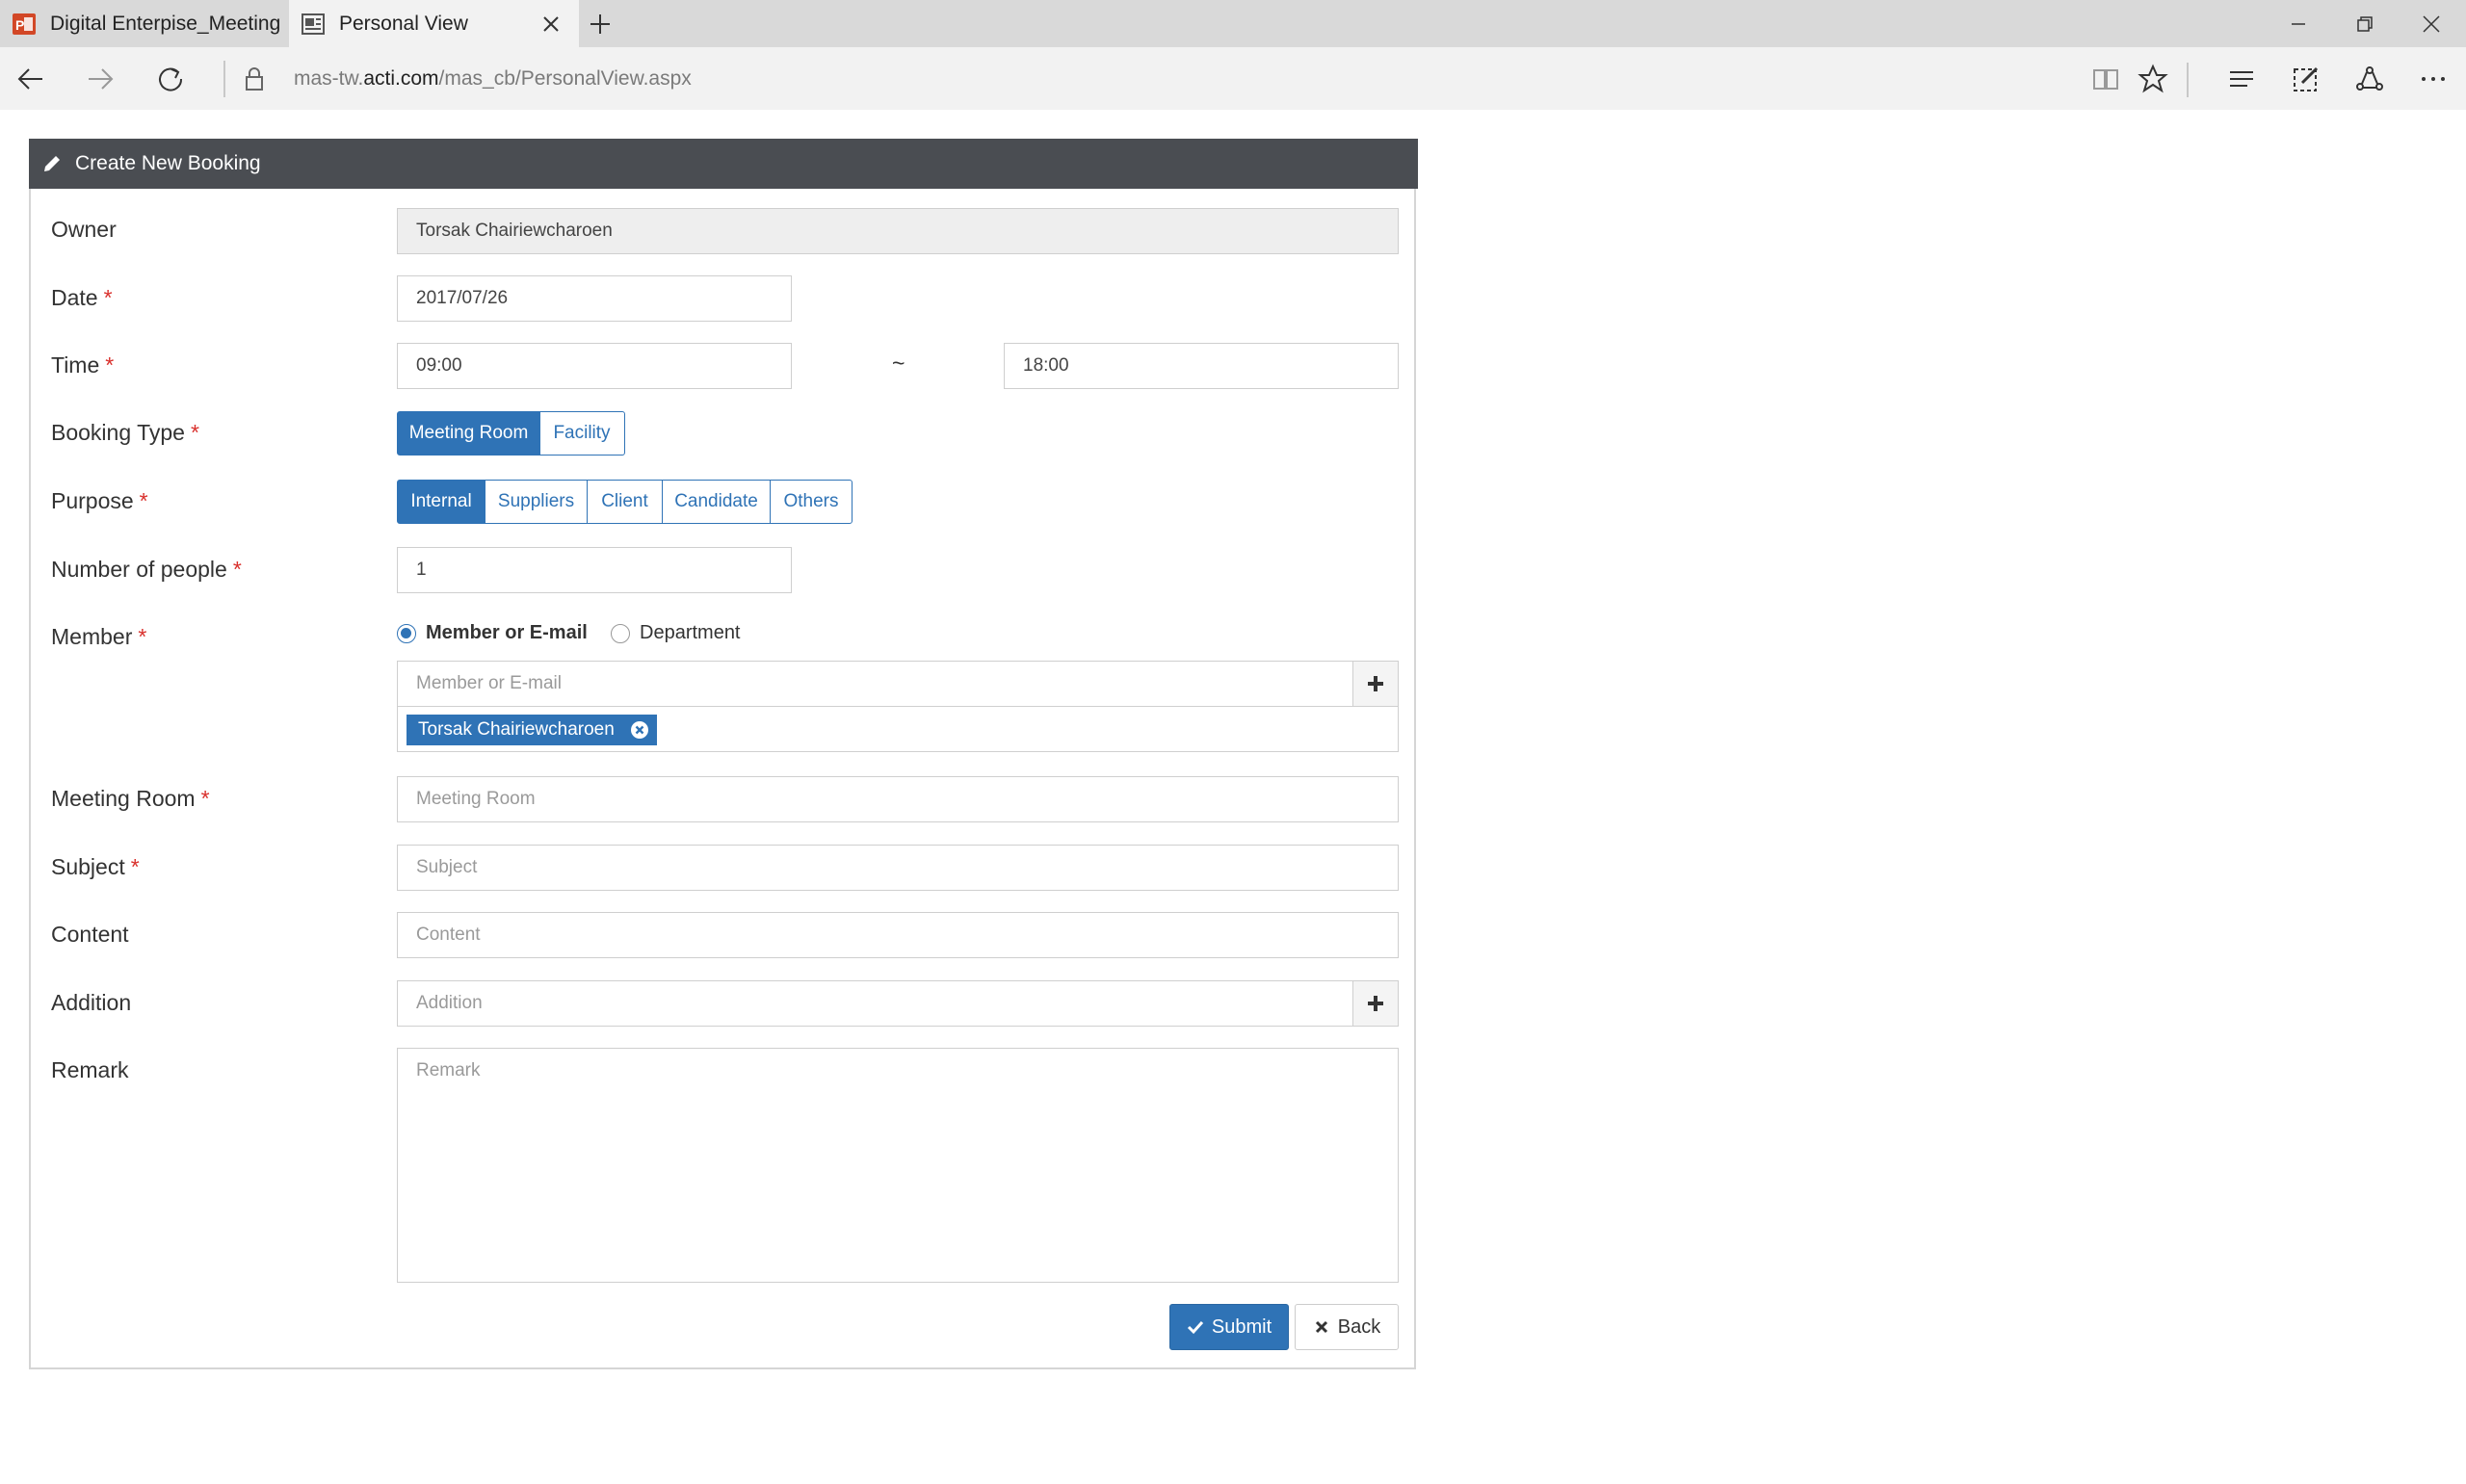 The width and height of the screenshot is (2466, 1484). I want to click on panel-header: Create New Booking, so click(723, 164).